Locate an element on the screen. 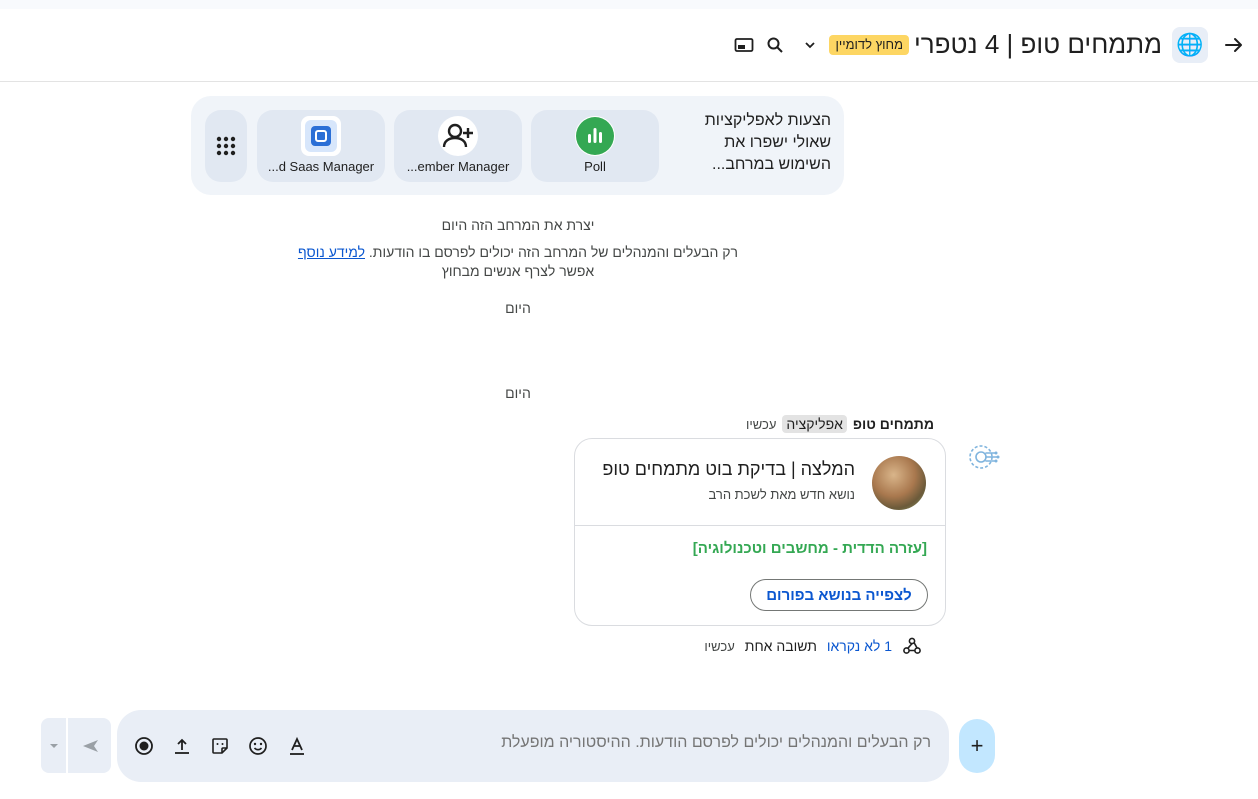 Image resolution: width=1258 pixels, height=799 pixels. format-text-icon is located at coordinates (297, 746).